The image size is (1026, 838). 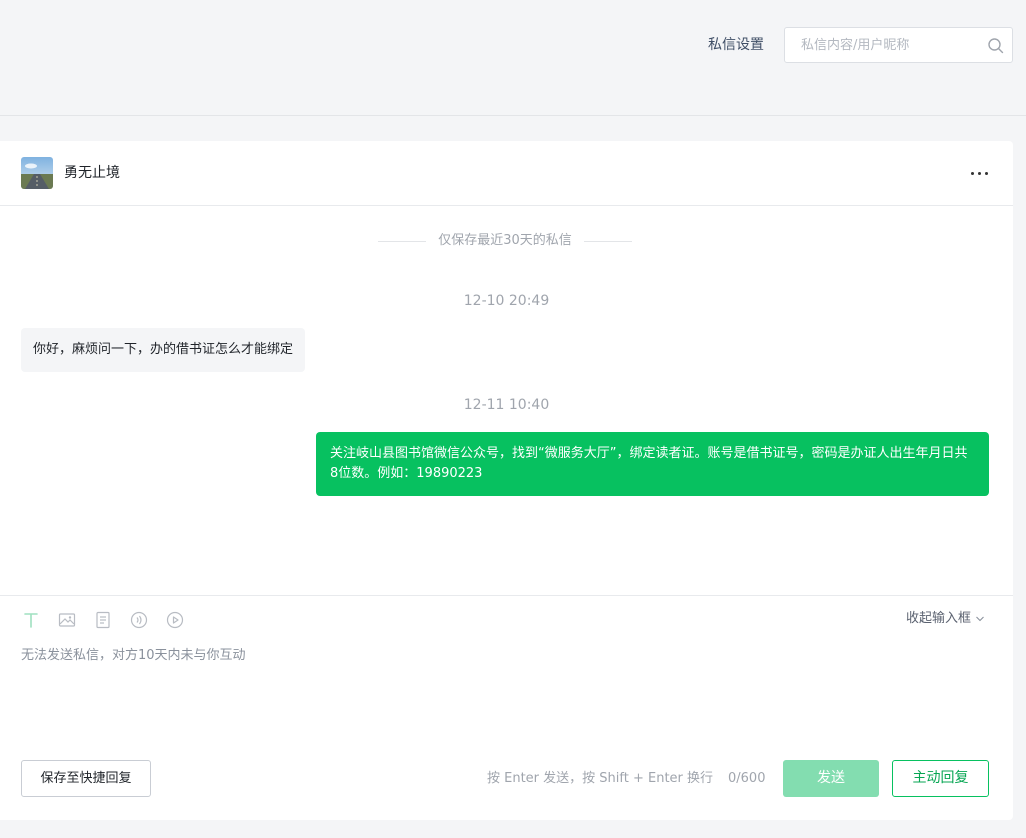 What do you see at coordinates (37, 173) in the screenshot?
I see `avatar` at bounding box center [37, 173].